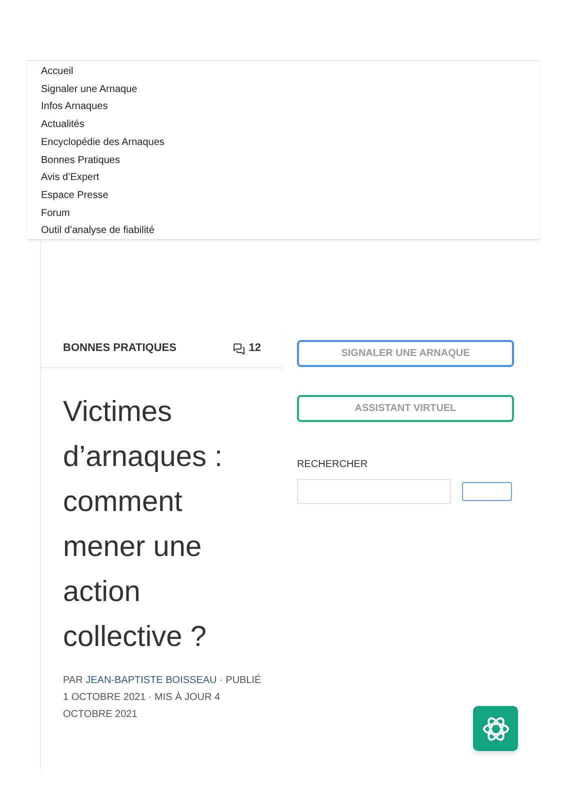  Describe the element at coordinates (89, 89) in the screenshot. I see `menu-item: Signaler une Arnaque` at that location.